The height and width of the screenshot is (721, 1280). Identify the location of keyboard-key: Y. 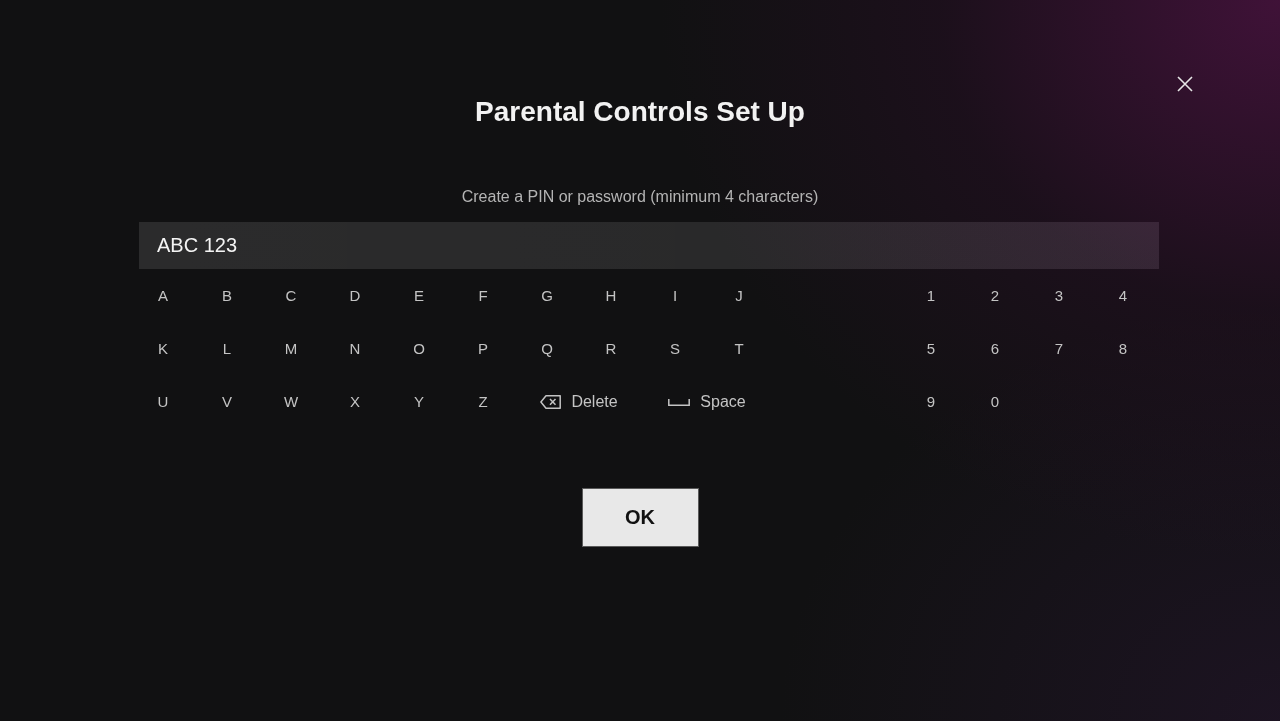
(419, 401).